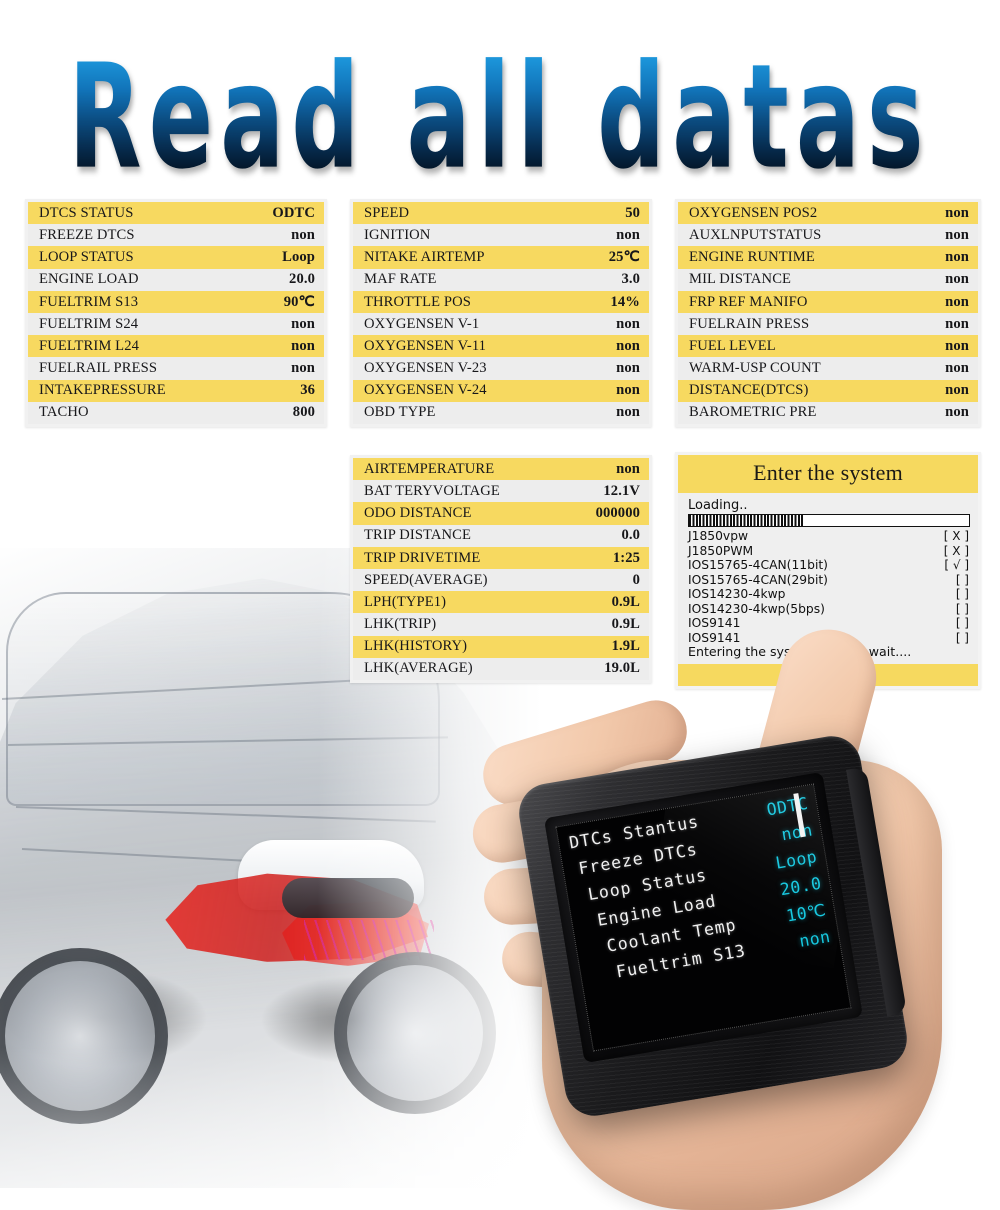 This screenshot has width=1000, height=1210. What do you see at coordinates (636, 579) in the screenshot?
I see `parameter-value: 0` at bounding box center [636, 579].